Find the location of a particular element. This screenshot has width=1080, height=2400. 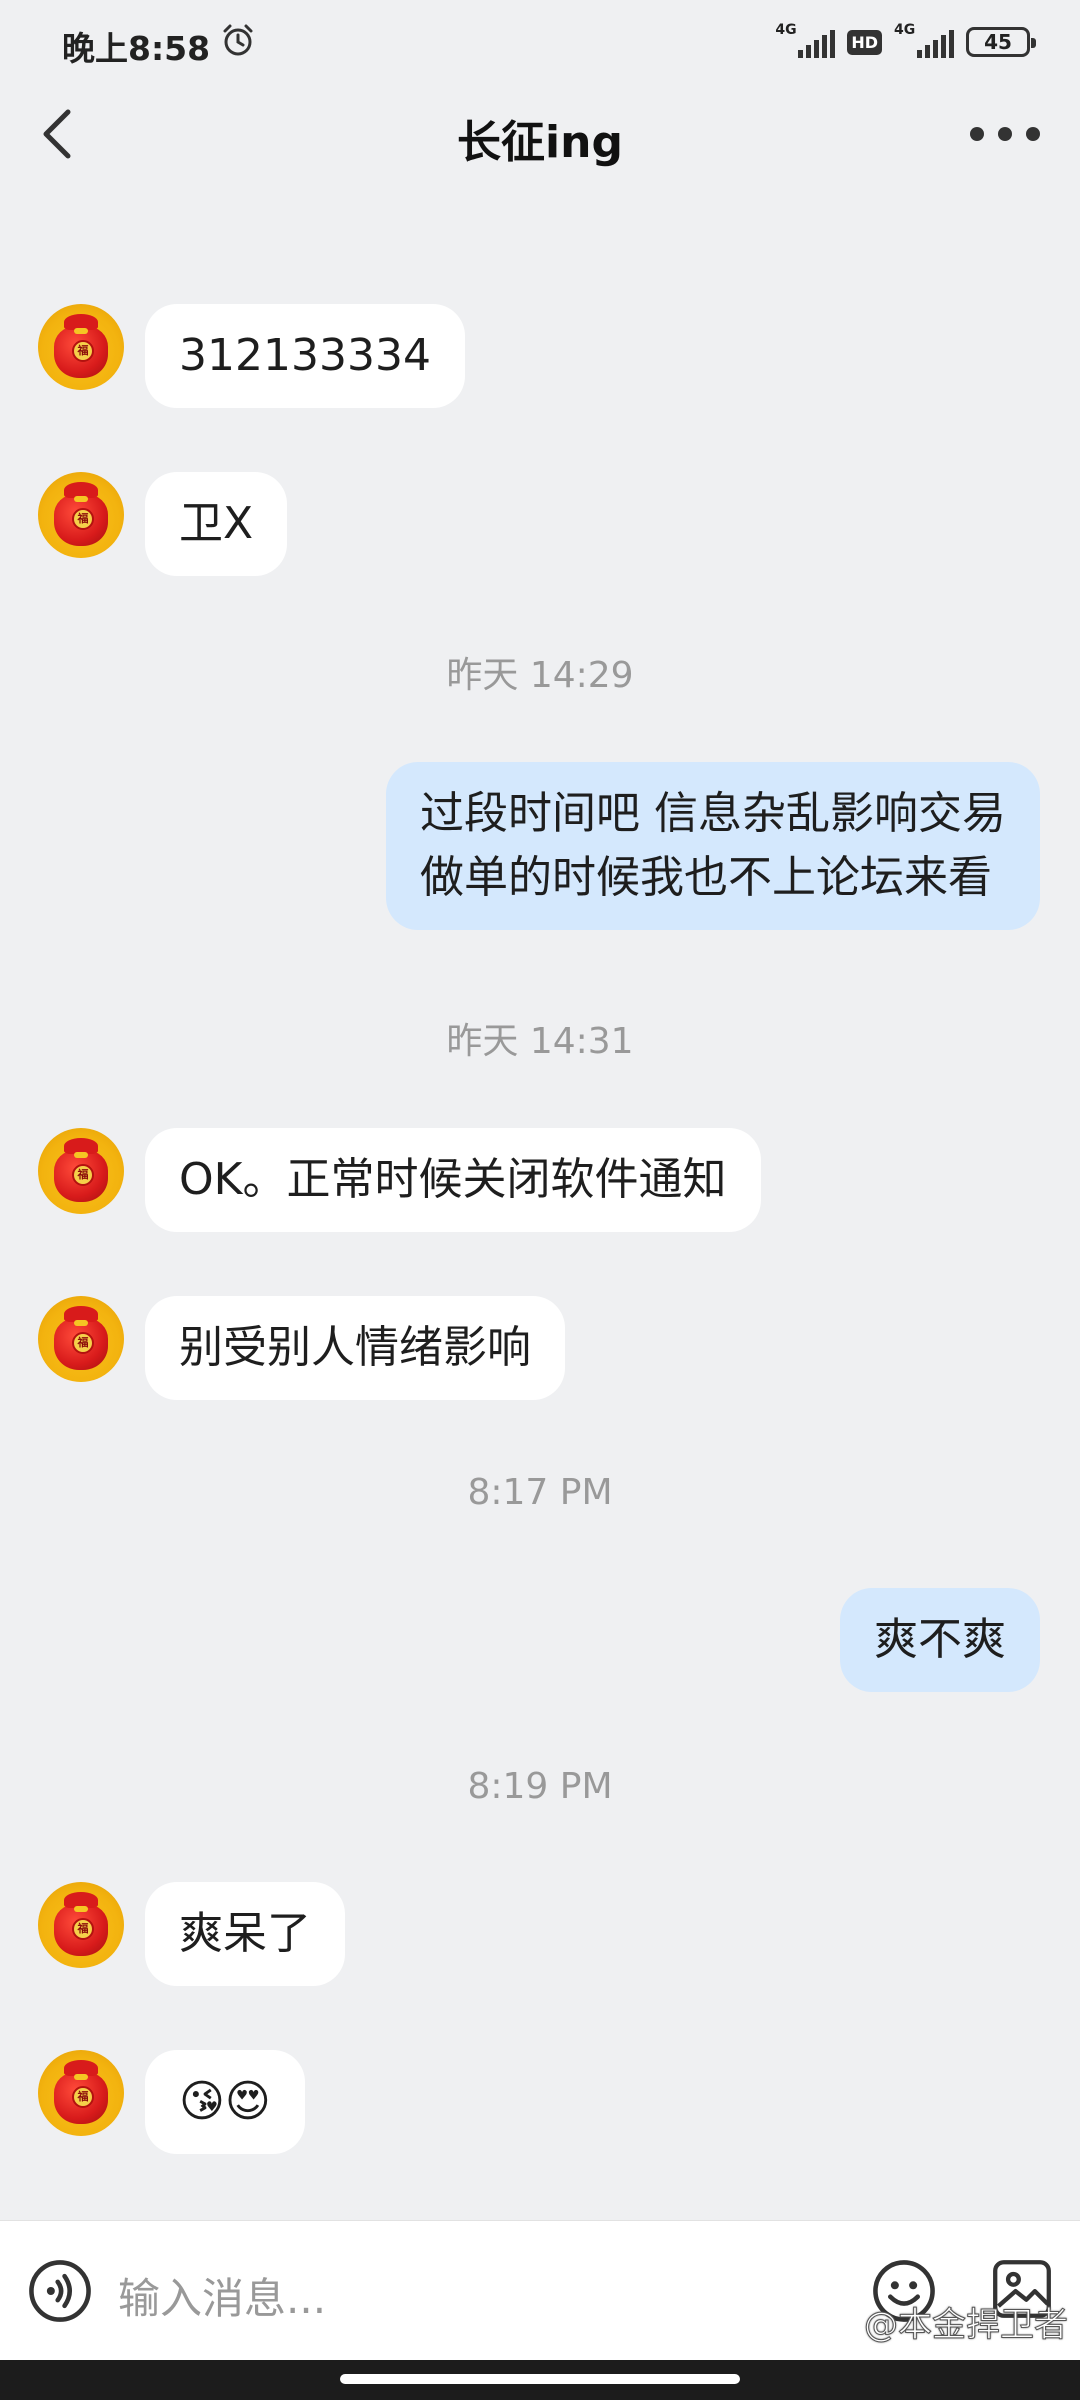

incoming-message-bubble: 312133334 is located at coordinates (305, 356).